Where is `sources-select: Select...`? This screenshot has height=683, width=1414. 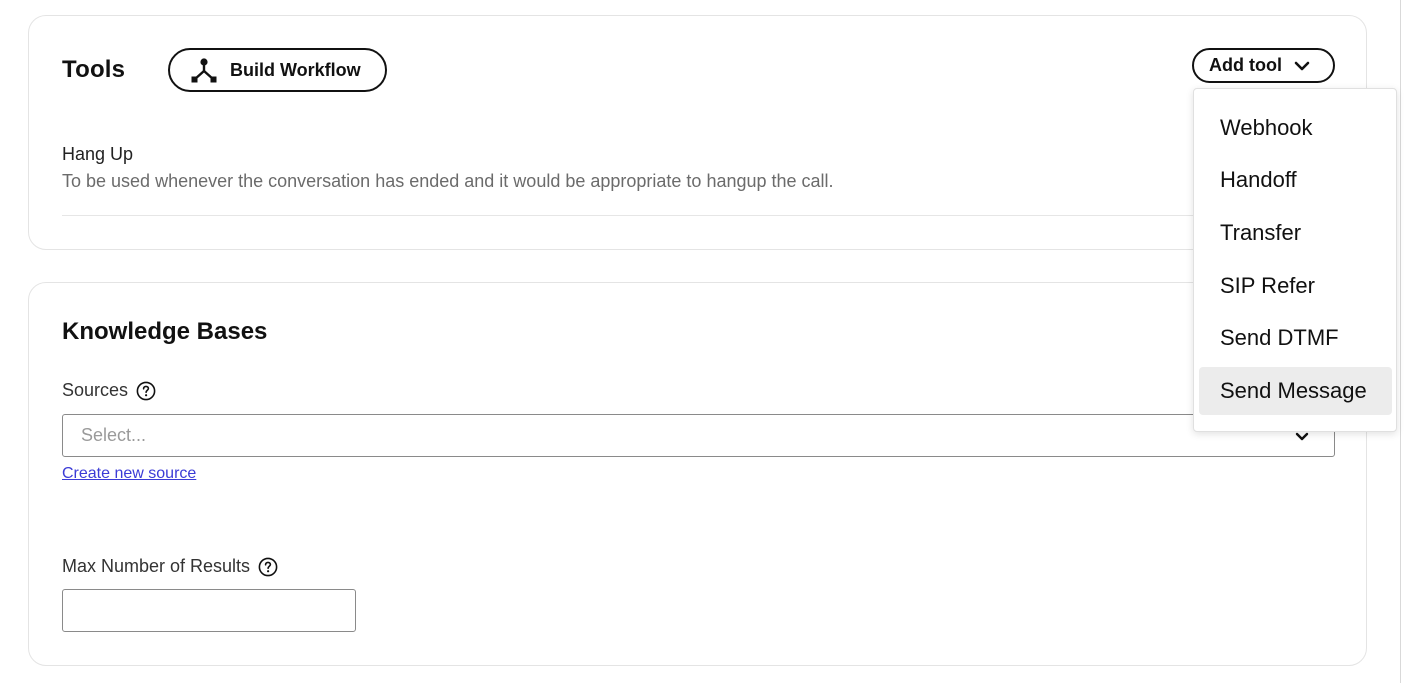
sources-select: Select... is located at coordinates (698, 435).